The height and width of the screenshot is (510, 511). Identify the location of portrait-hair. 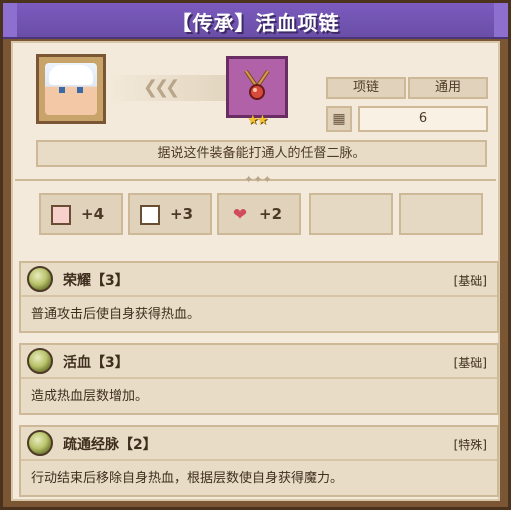
(71, 75).